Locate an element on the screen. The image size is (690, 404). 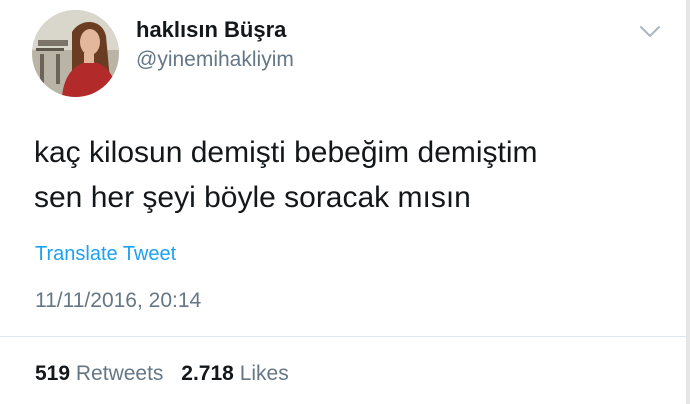
retweets-stat: 519 Retweets is located at coordinates (99, 374).